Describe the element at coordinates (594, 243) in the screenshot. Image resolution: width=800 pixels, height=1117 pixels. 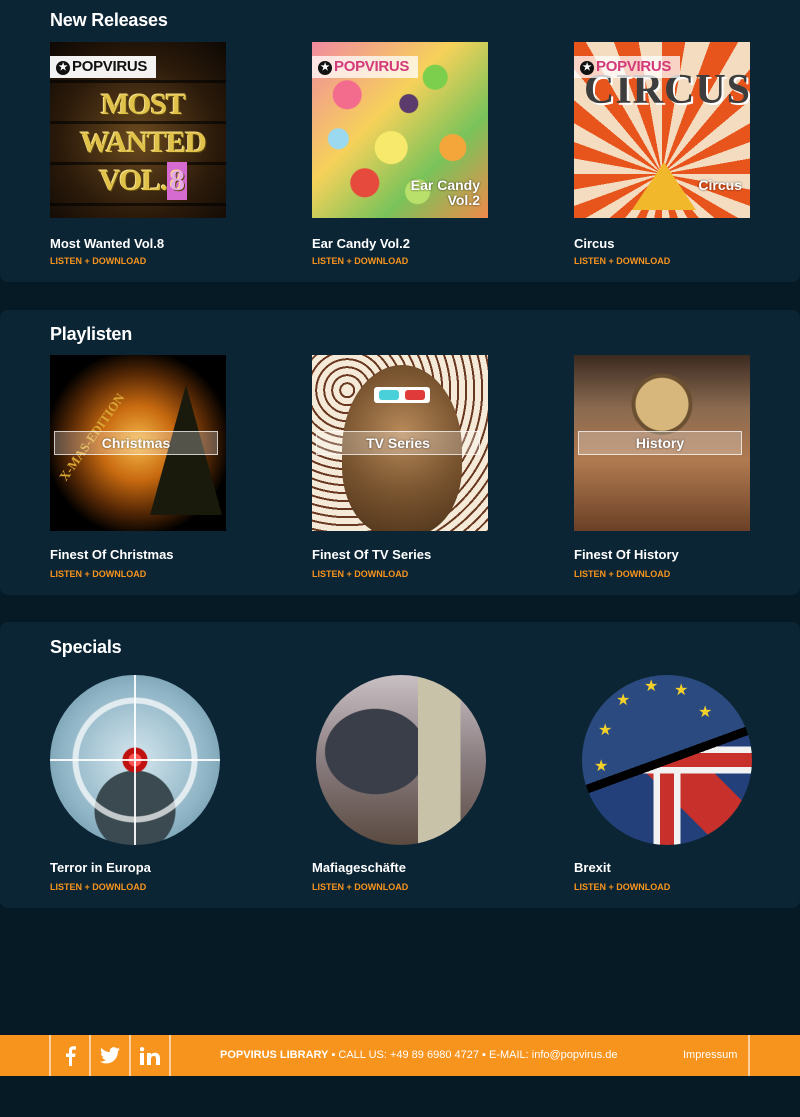
I see `card-title: Circus` at that location.